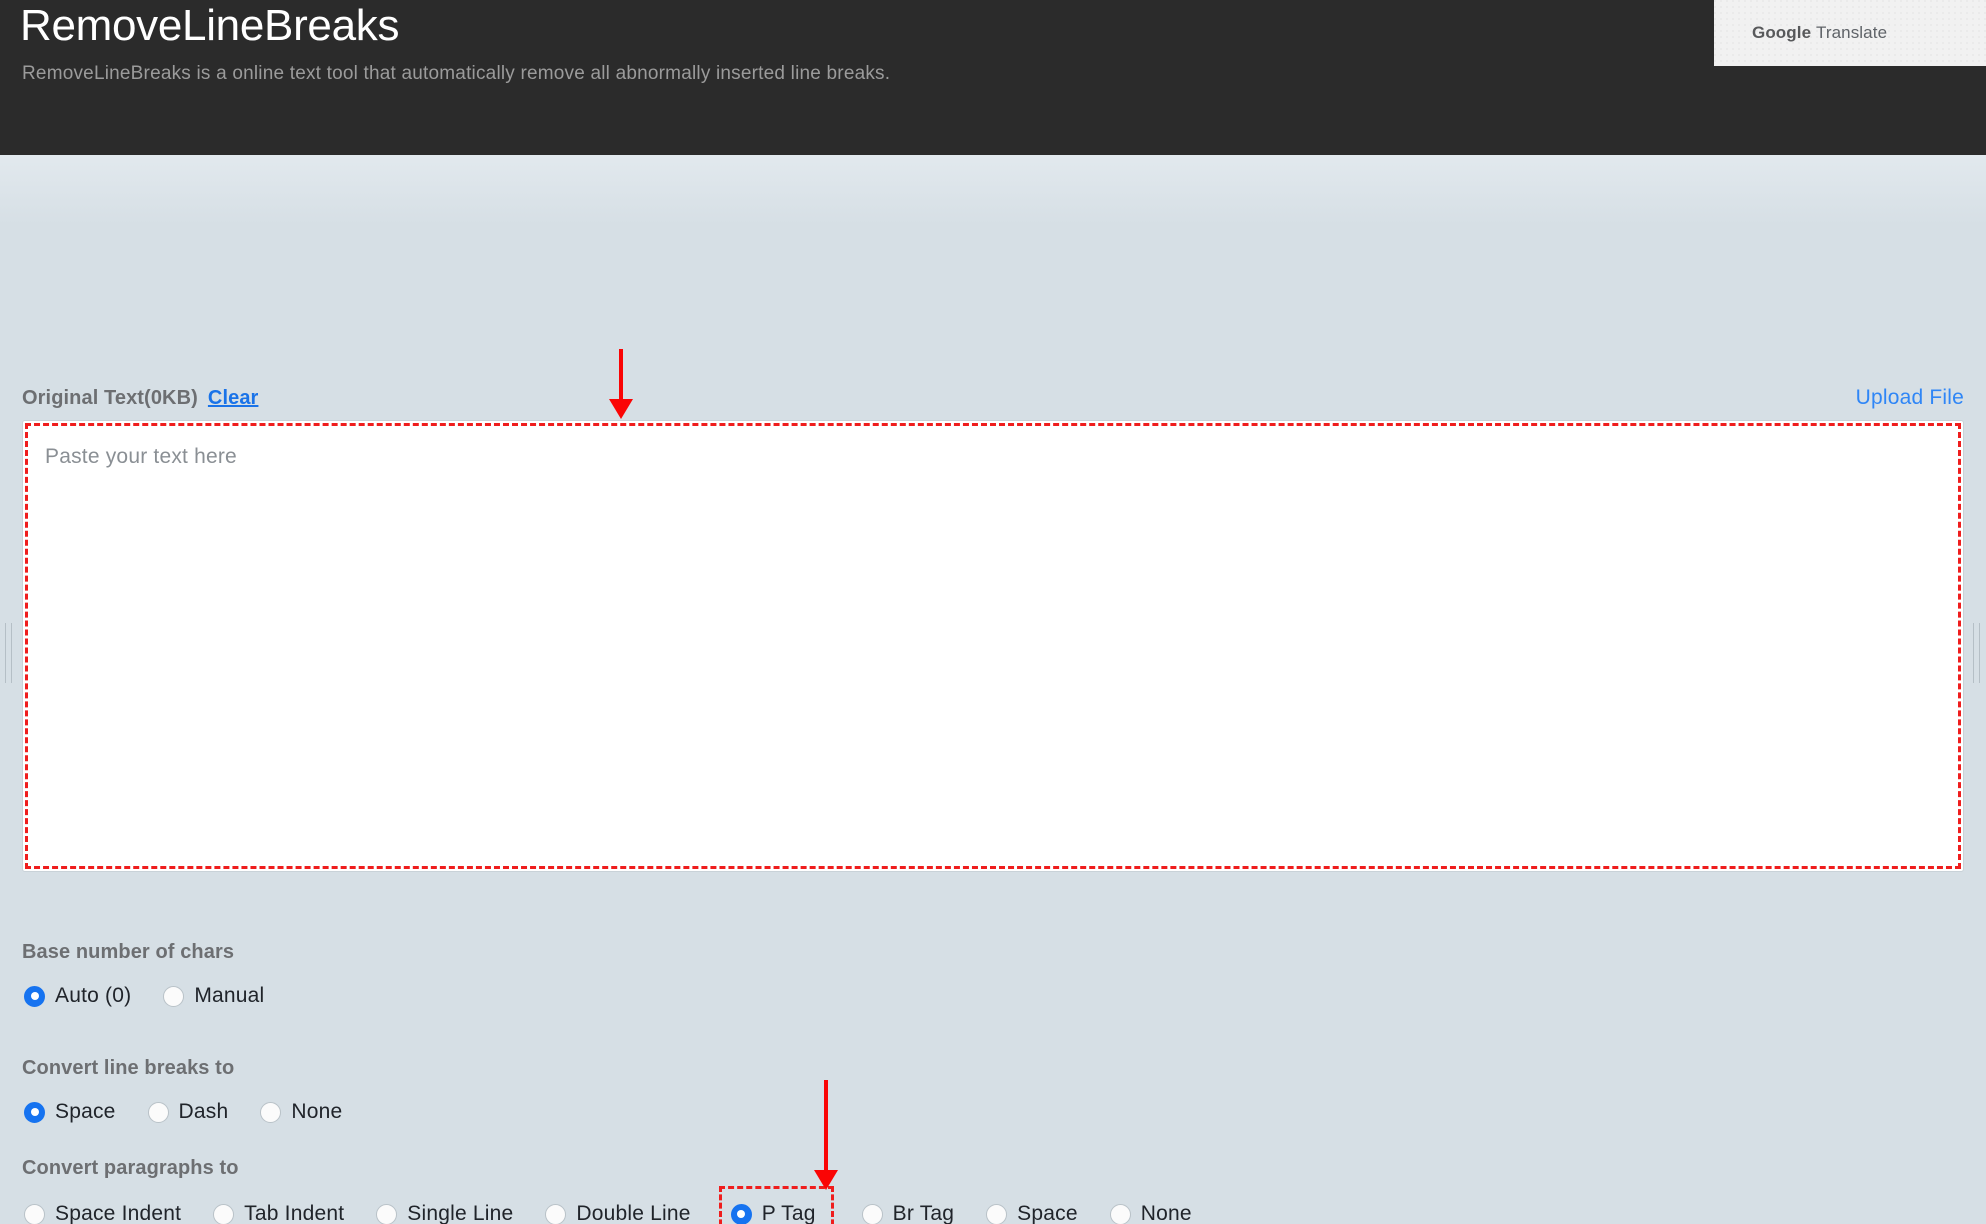  What do you see at coordinates (9, 653) in the screenshot?
I see `left-resize-grip` at bounding box center [9, 653].